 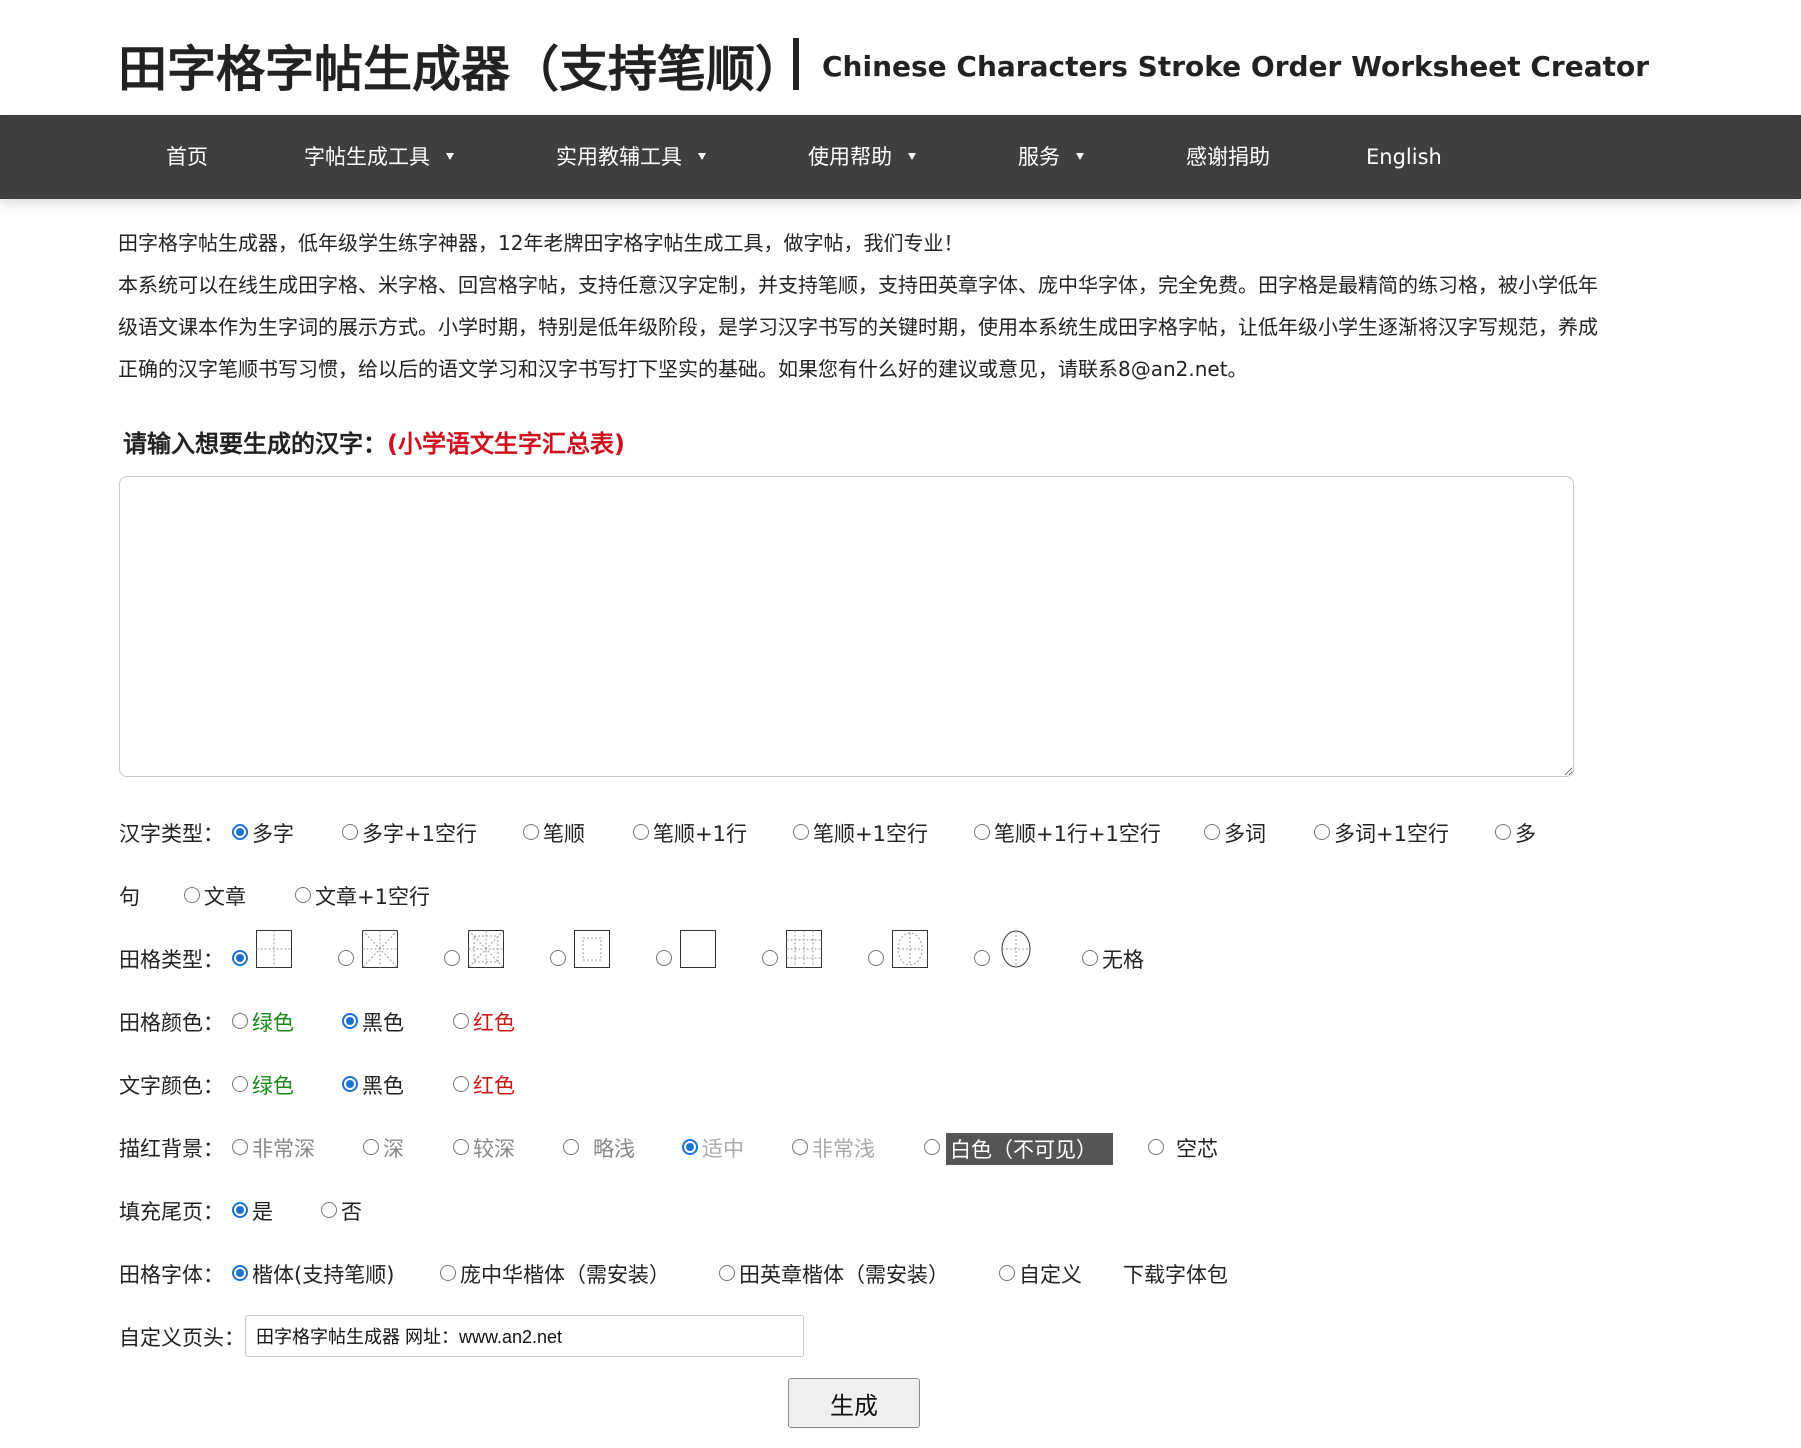 I want to click on nav-donate: 感谢捐助, so click(x=1228, y=157).